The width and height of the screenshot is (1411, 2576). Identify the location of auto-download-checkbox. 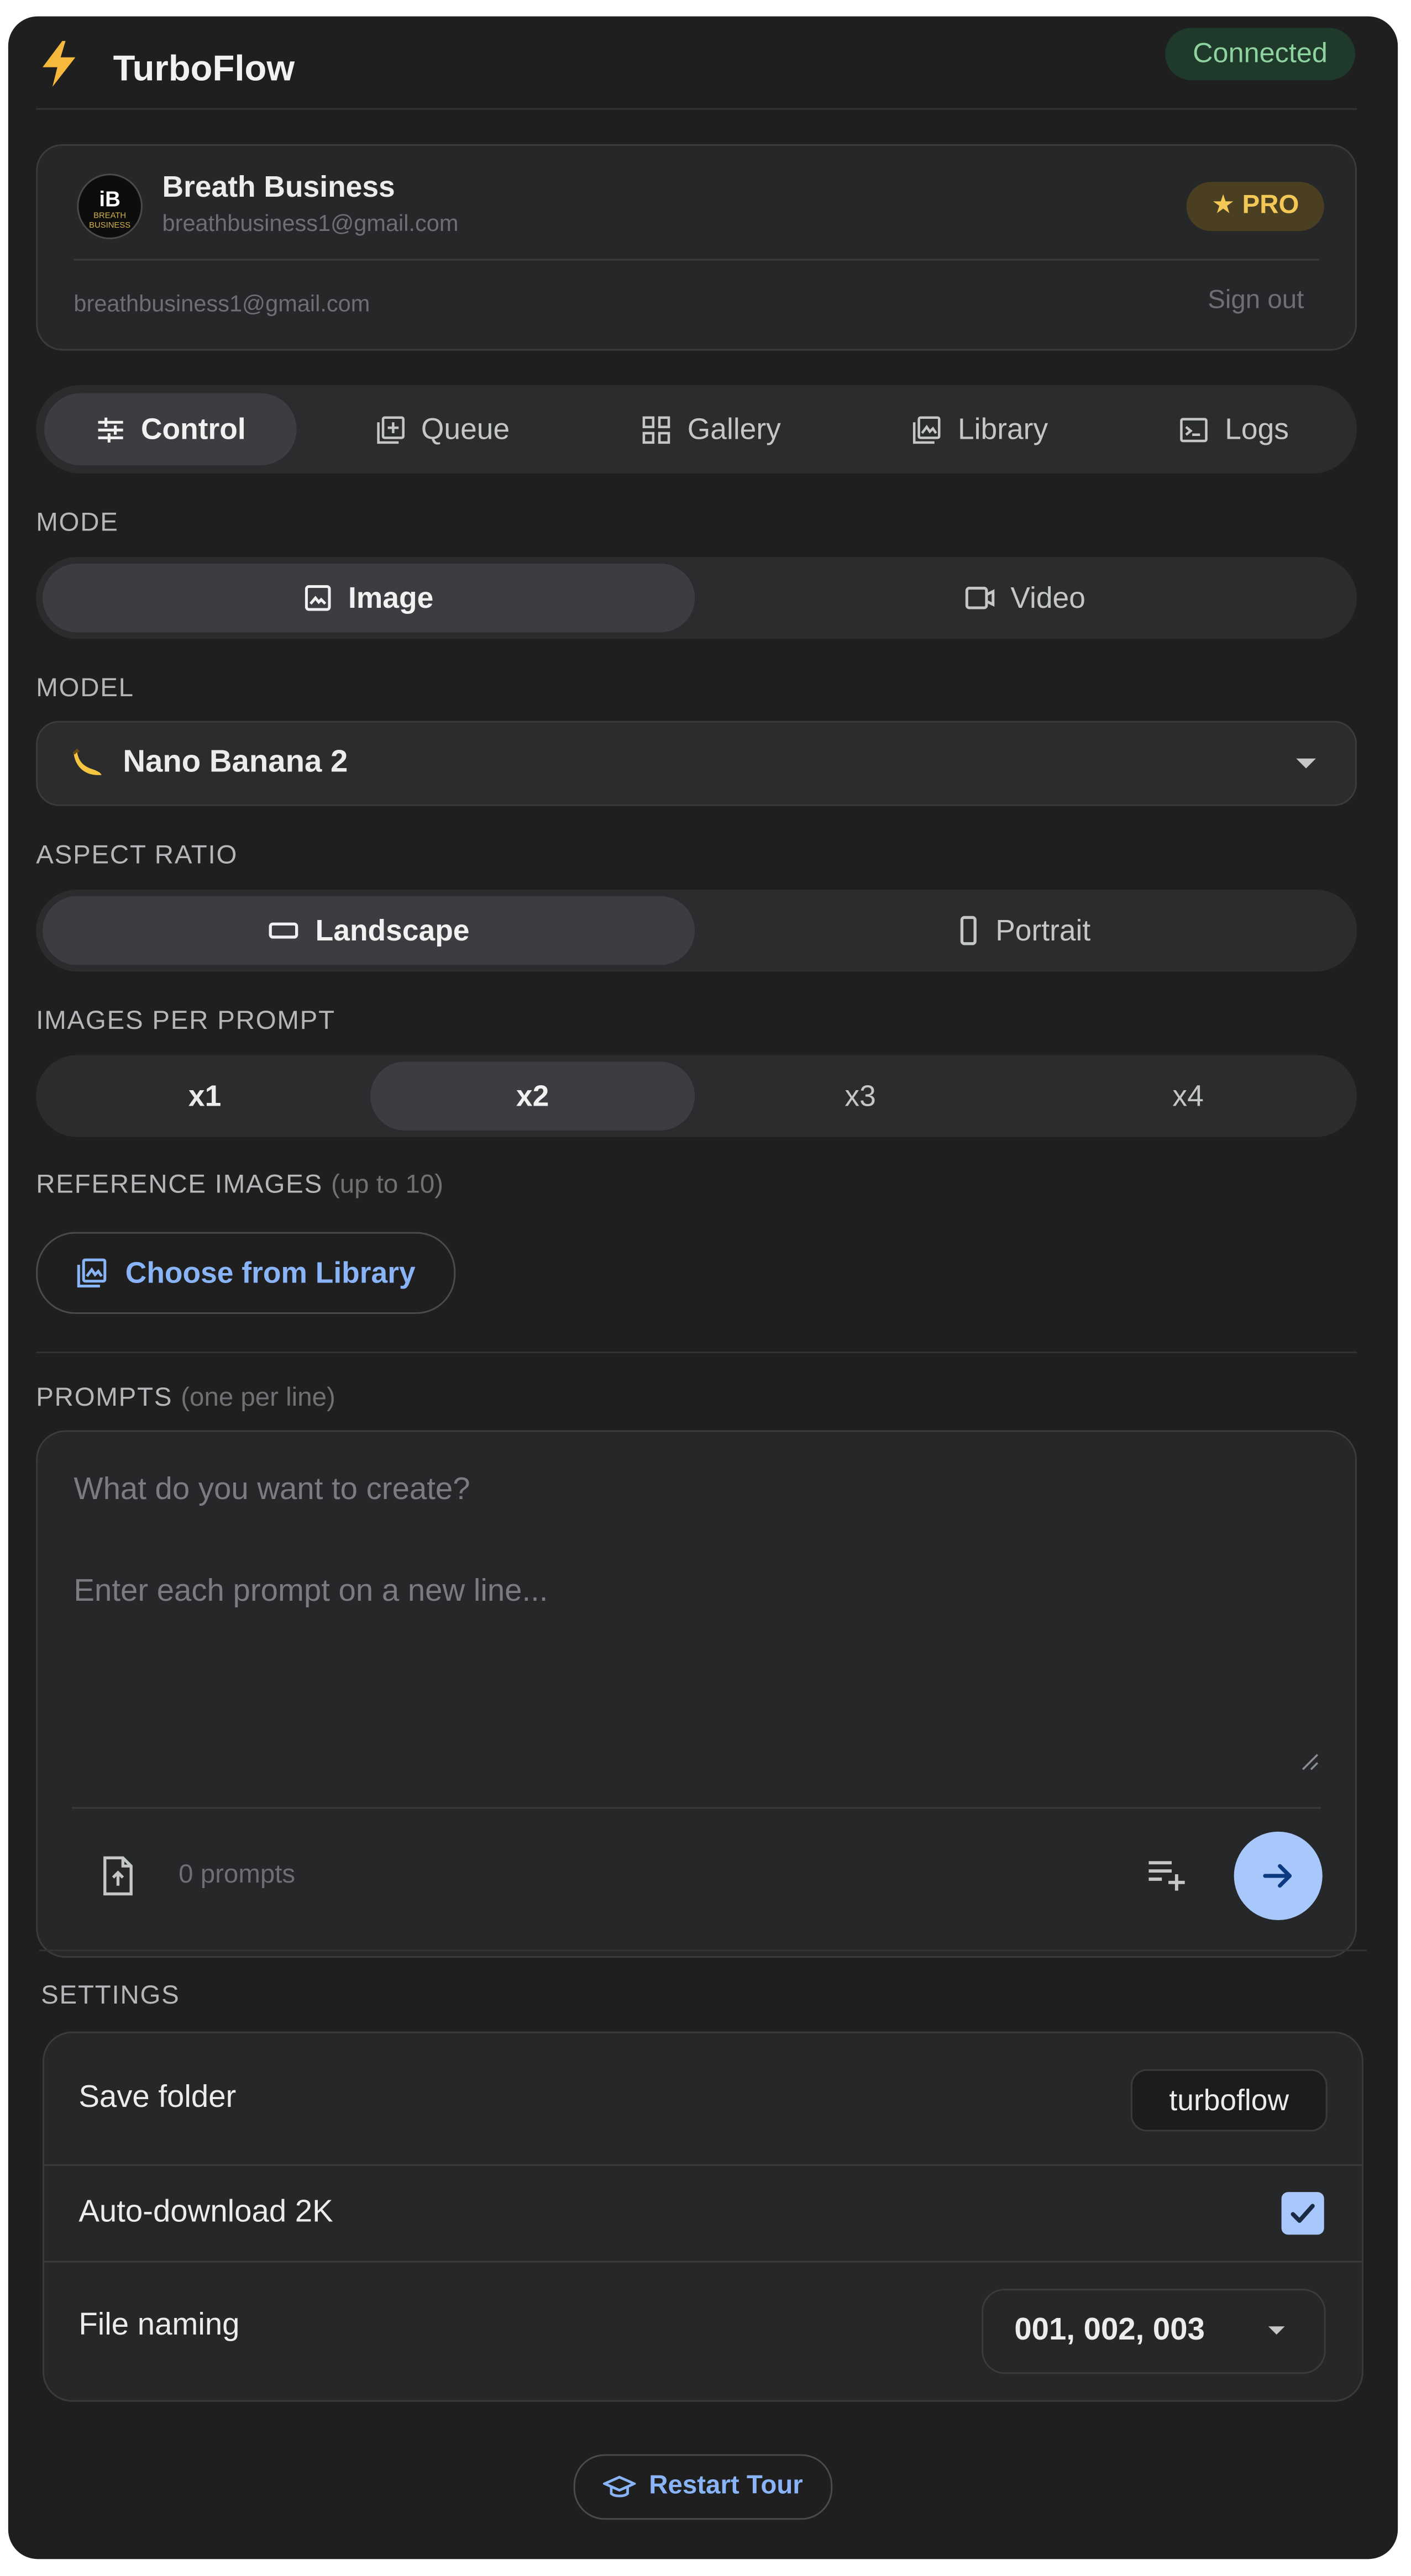
(1302, 2213).